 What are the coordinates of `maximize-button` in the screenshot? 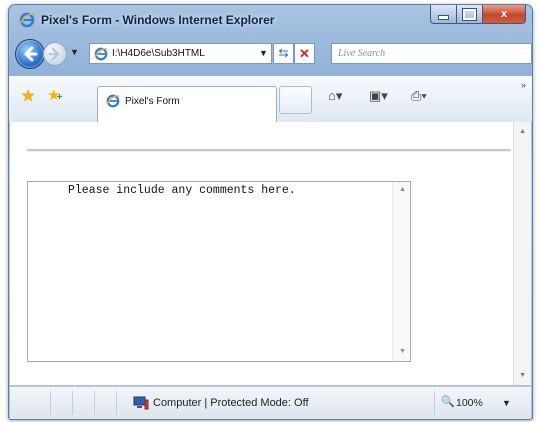 It's located at (470, 14).